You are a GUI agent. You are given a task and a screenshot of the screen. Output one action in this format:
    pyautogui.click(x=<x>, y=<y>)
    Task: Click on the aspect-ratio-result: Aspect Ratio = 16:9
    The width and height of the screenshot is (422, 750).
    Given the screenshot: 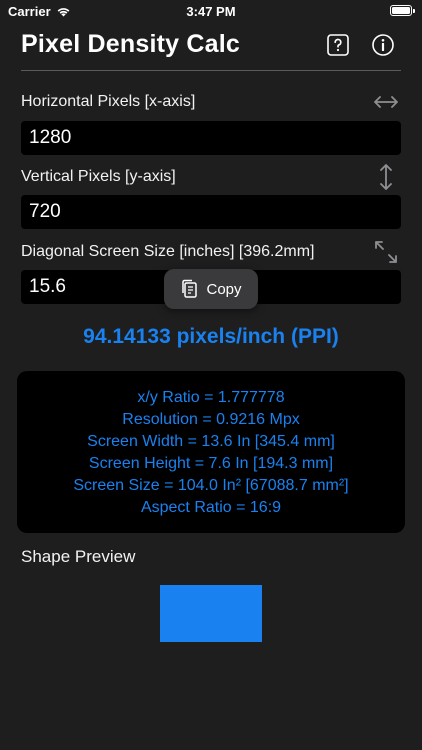 What is the action you would take?
    pyautogui.click(x=211, y=507)
    